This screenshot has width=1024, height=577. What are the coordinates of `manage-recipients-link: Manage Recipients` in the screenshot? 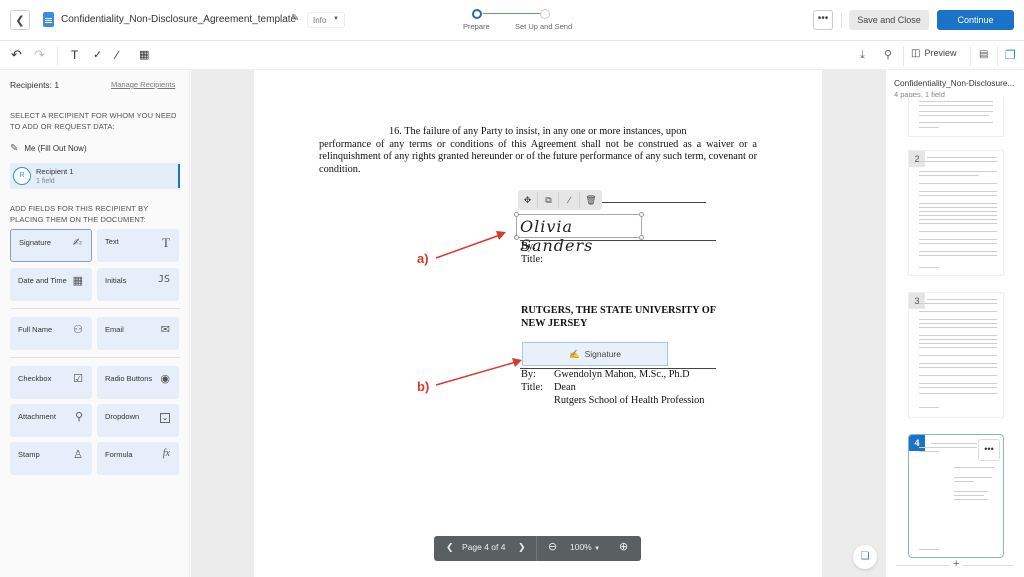 It's located at (143, 84).